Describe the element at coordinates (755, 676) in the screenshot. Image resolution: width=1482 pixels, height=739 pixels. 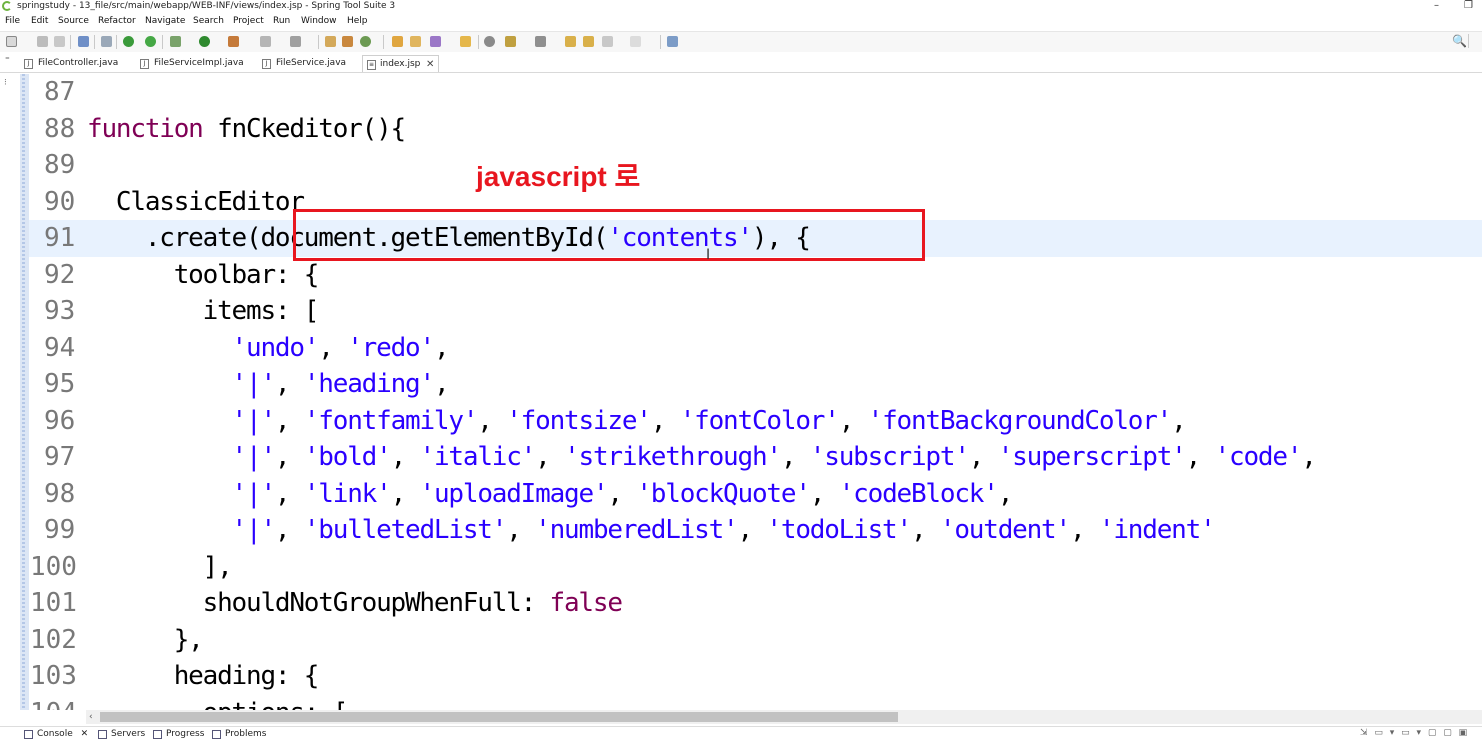
I see `code-line: 103 heading: {` at that location.